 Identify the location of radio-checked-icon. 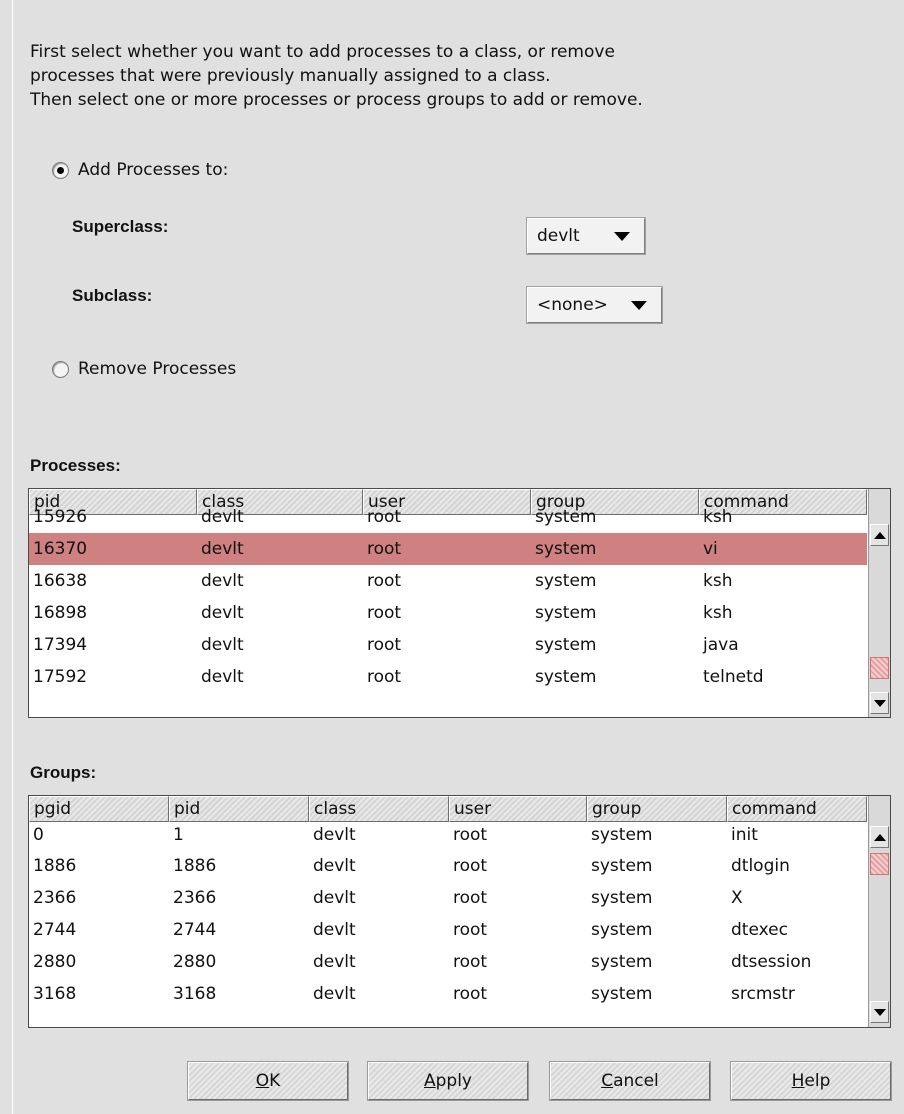
(60, 170).